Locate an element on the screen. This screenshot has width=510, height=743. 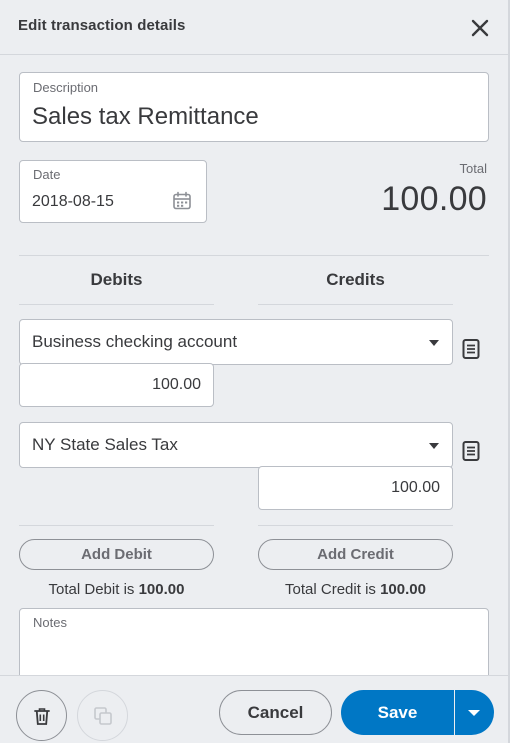
delete-button is located at coordinates (41, 715).